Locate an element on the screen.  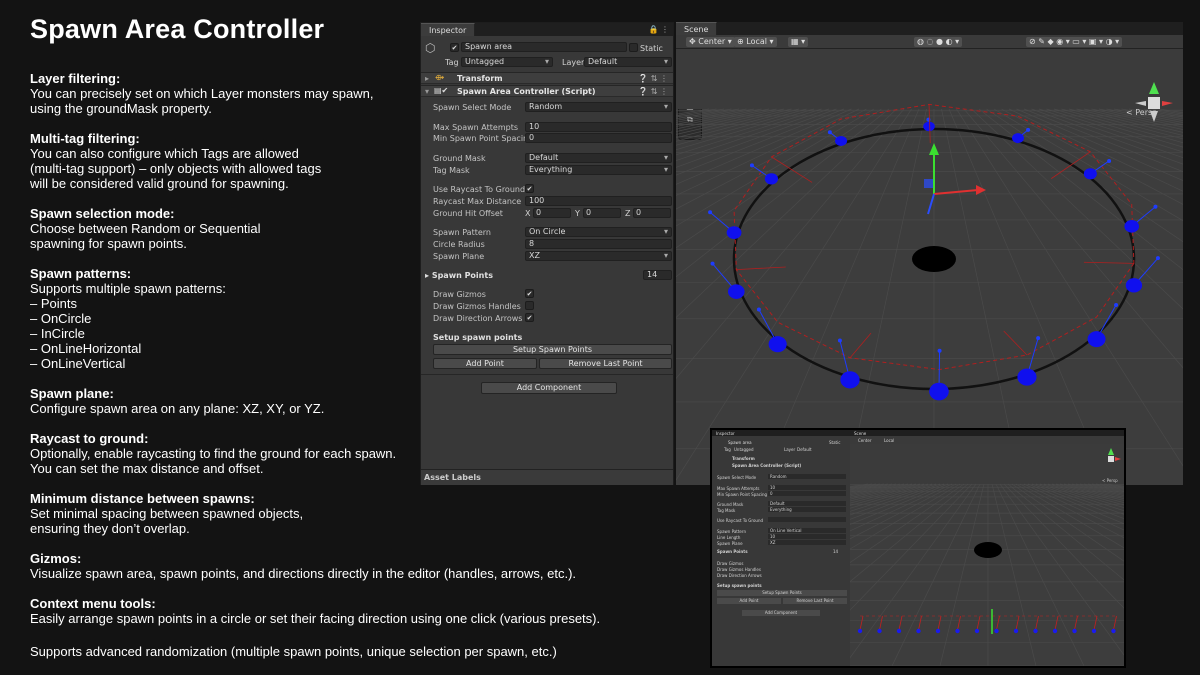
feature-heading: Spawn selection mode: is located at coordinates (102, 213).